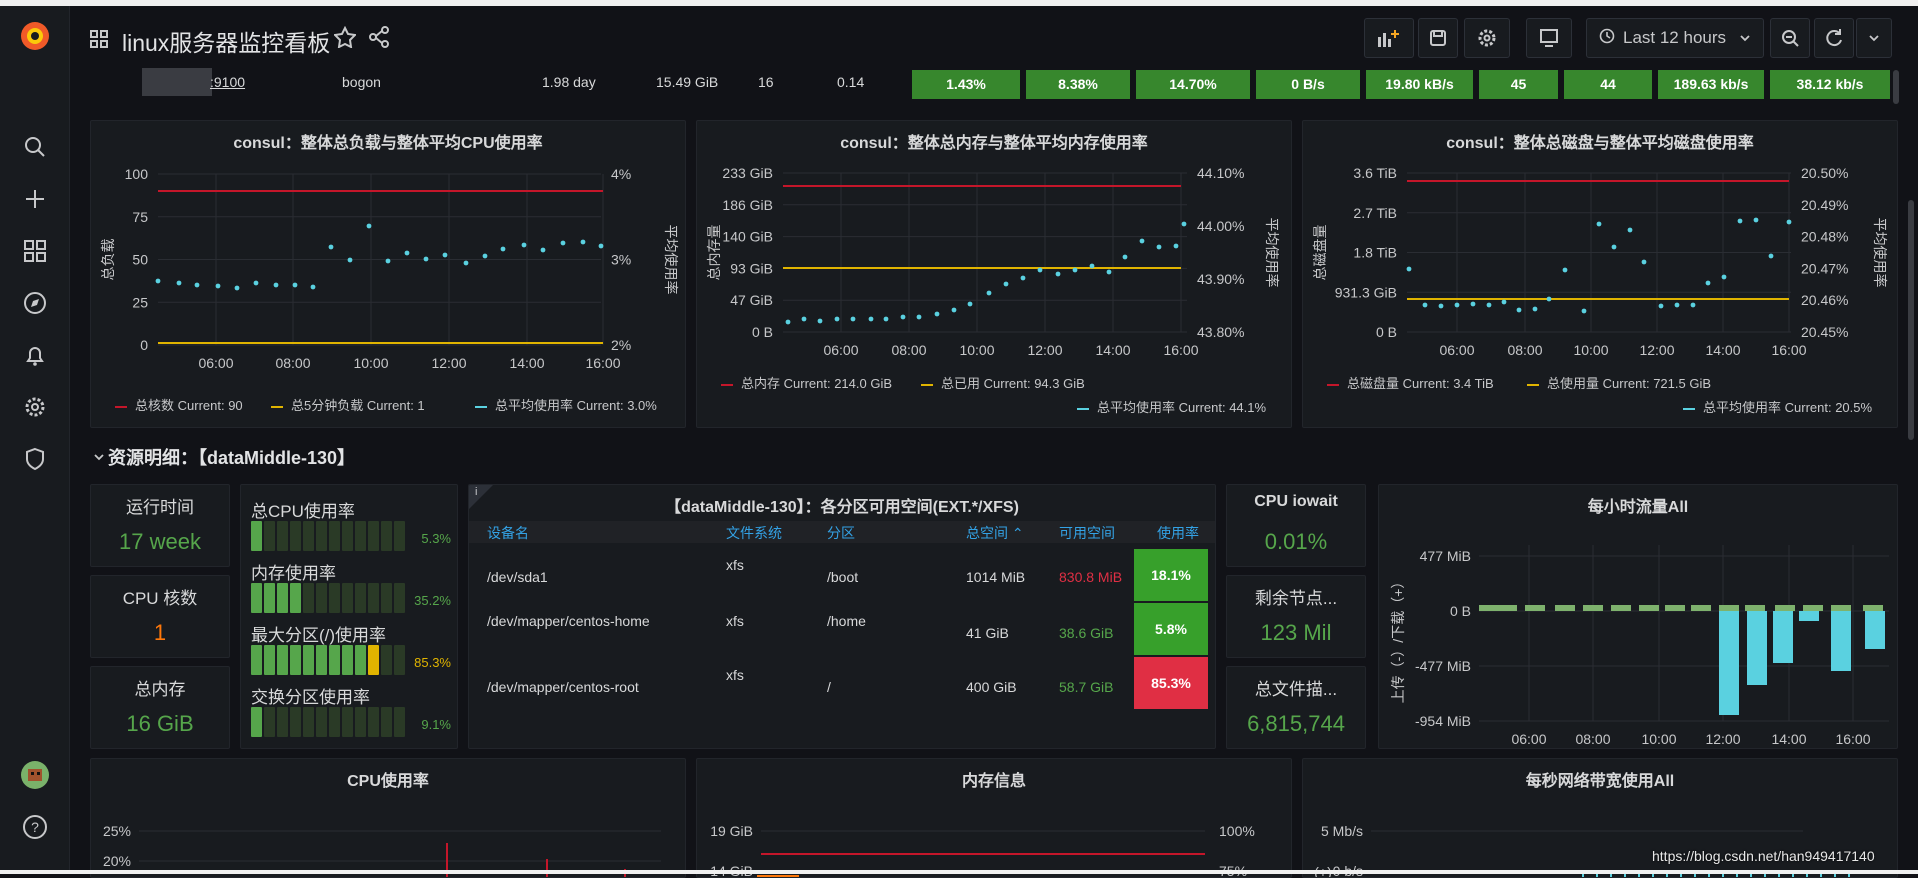 The height and width of the screenshot is (878, 1918). I want to click on panel-title: 每小时流量All, so click(1638, 505).